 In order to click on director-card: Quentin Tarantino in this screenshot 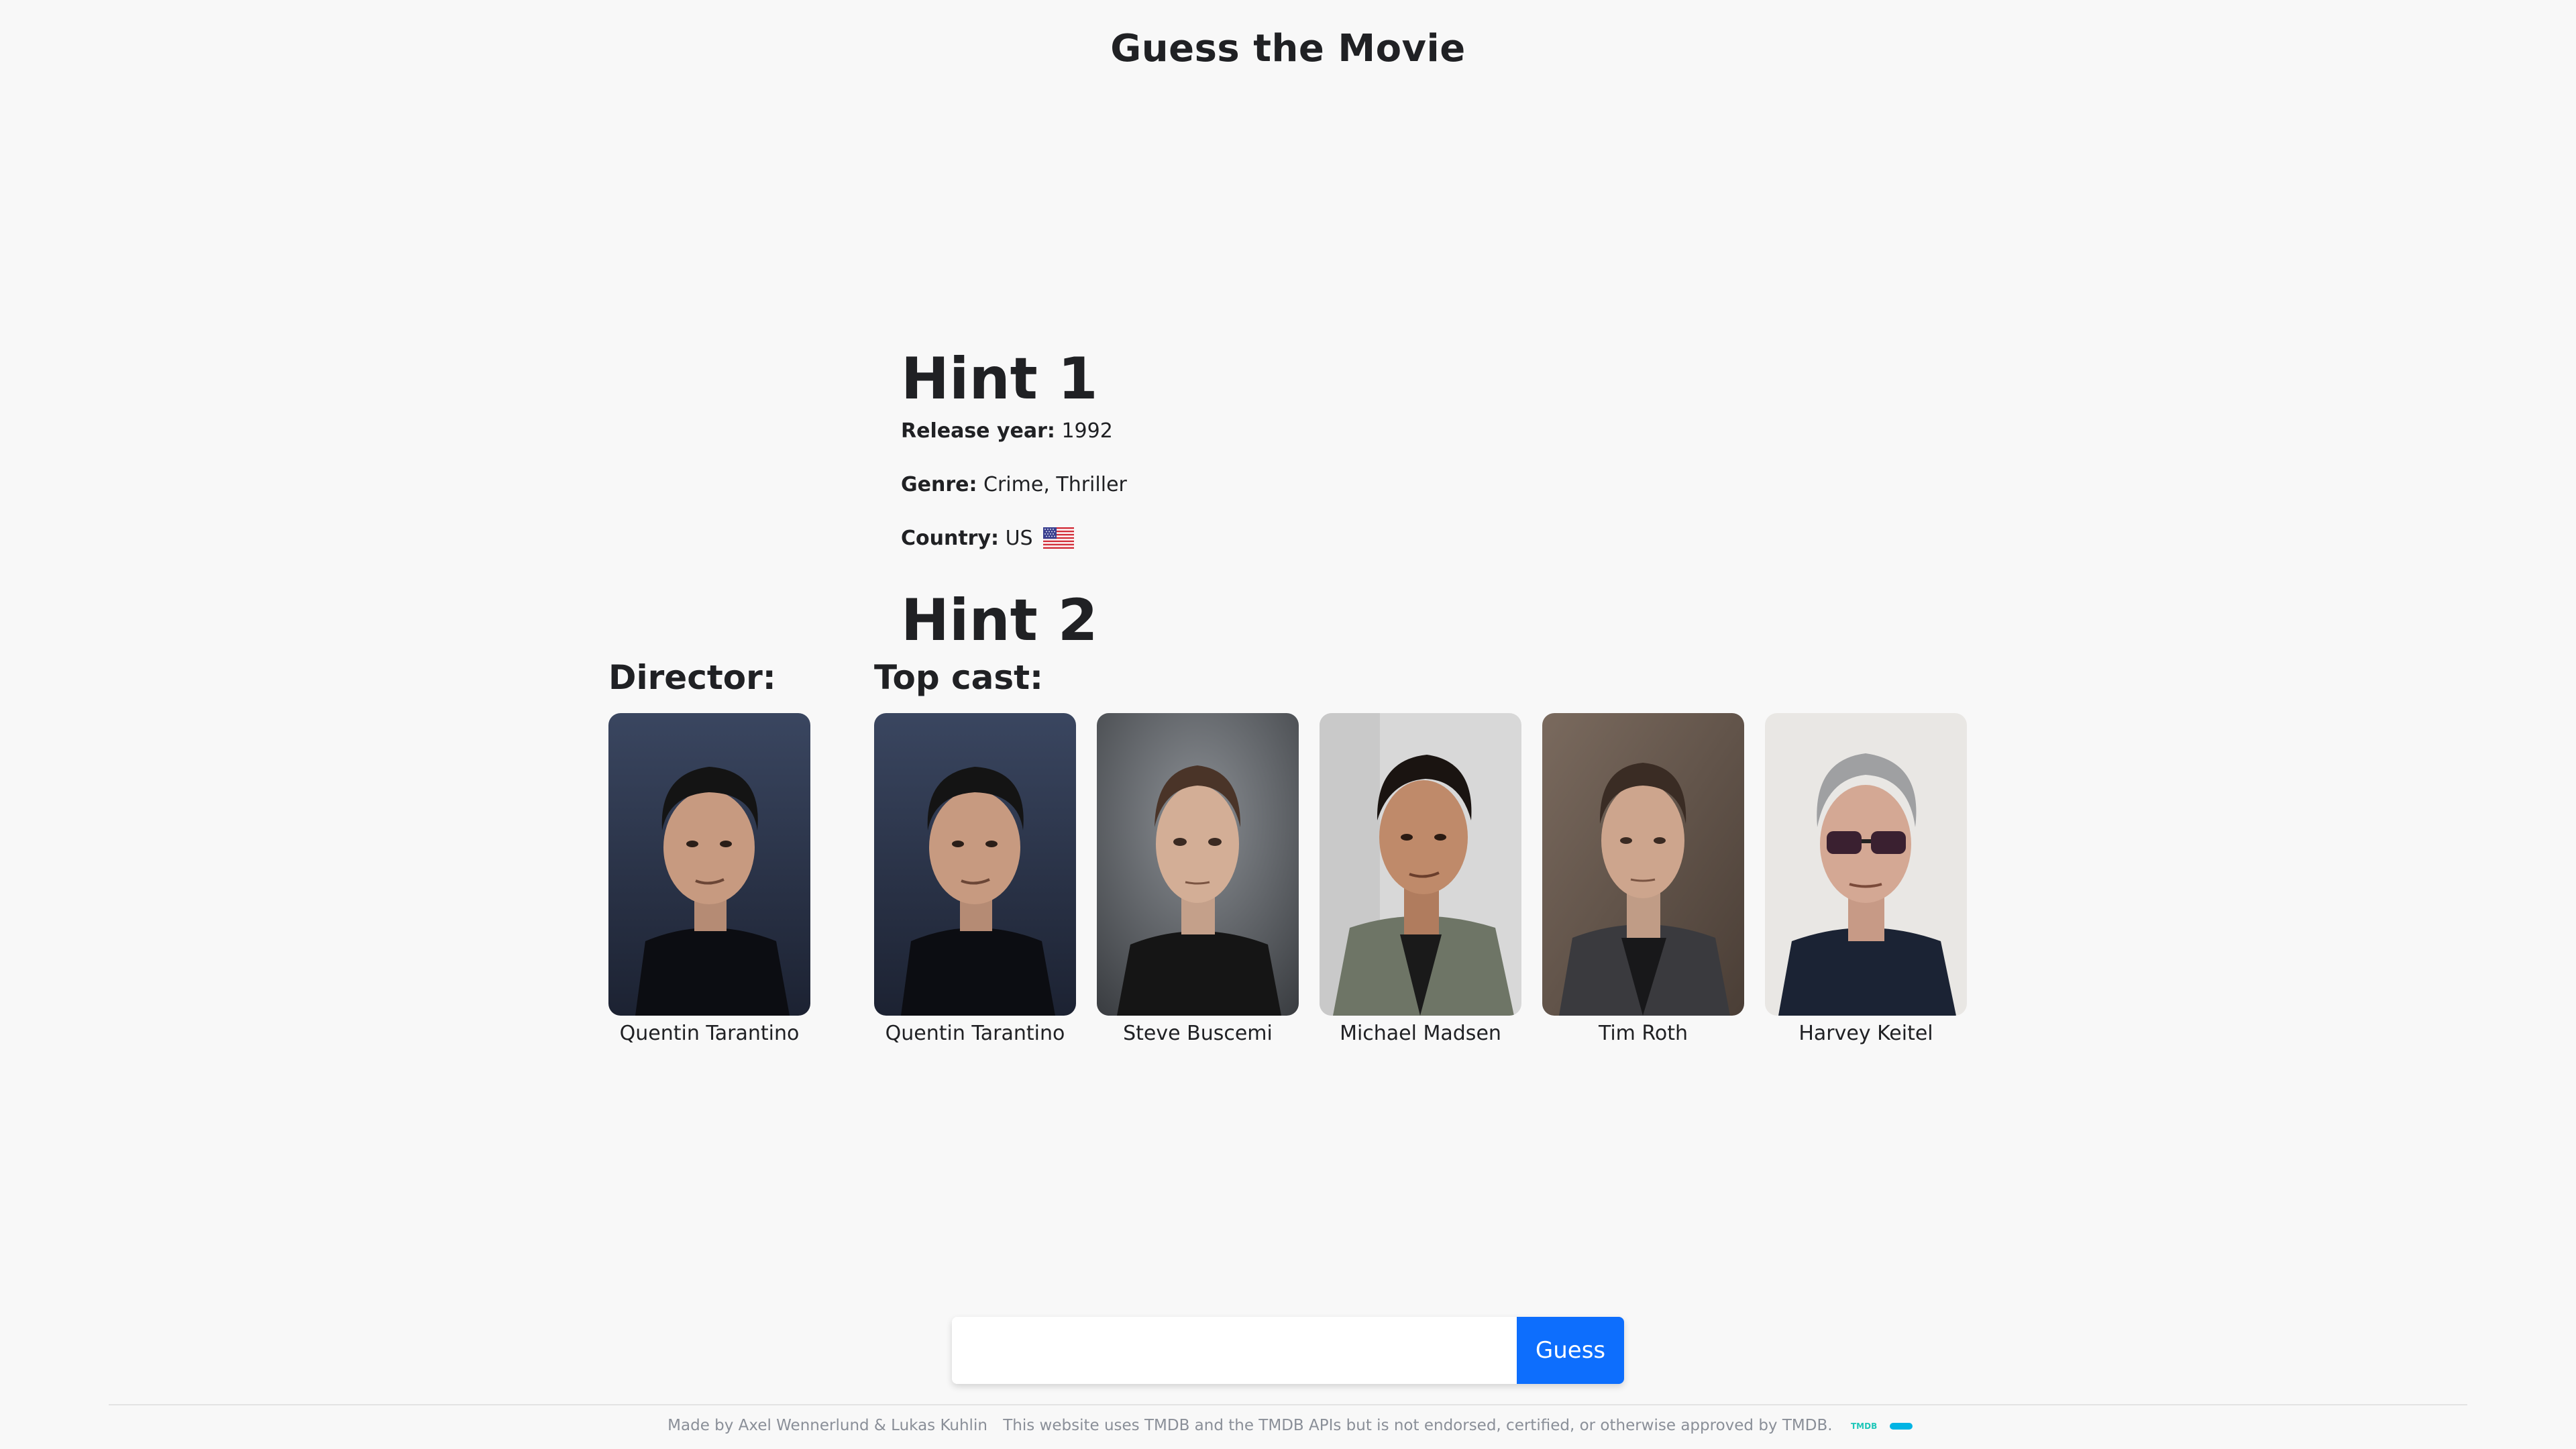, I will do `click(709, 880)`.